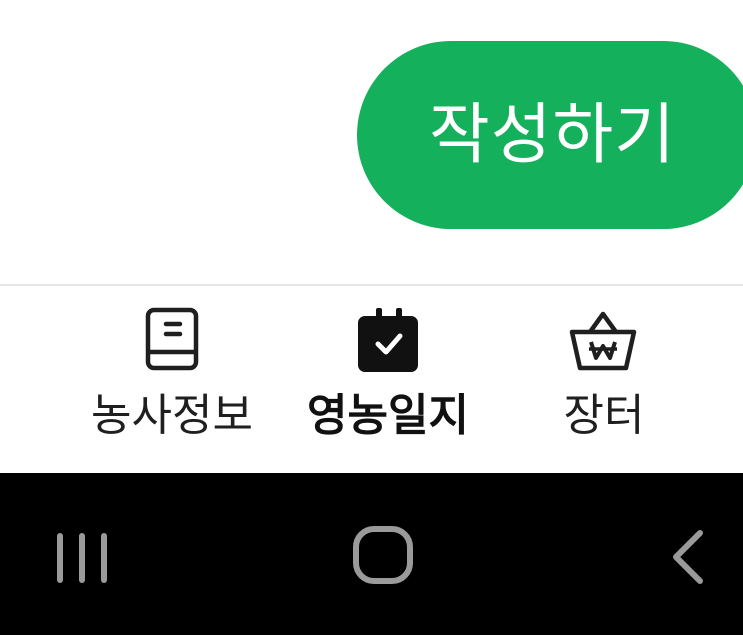  I want to click on won-basket-icon, so click(603, 341).